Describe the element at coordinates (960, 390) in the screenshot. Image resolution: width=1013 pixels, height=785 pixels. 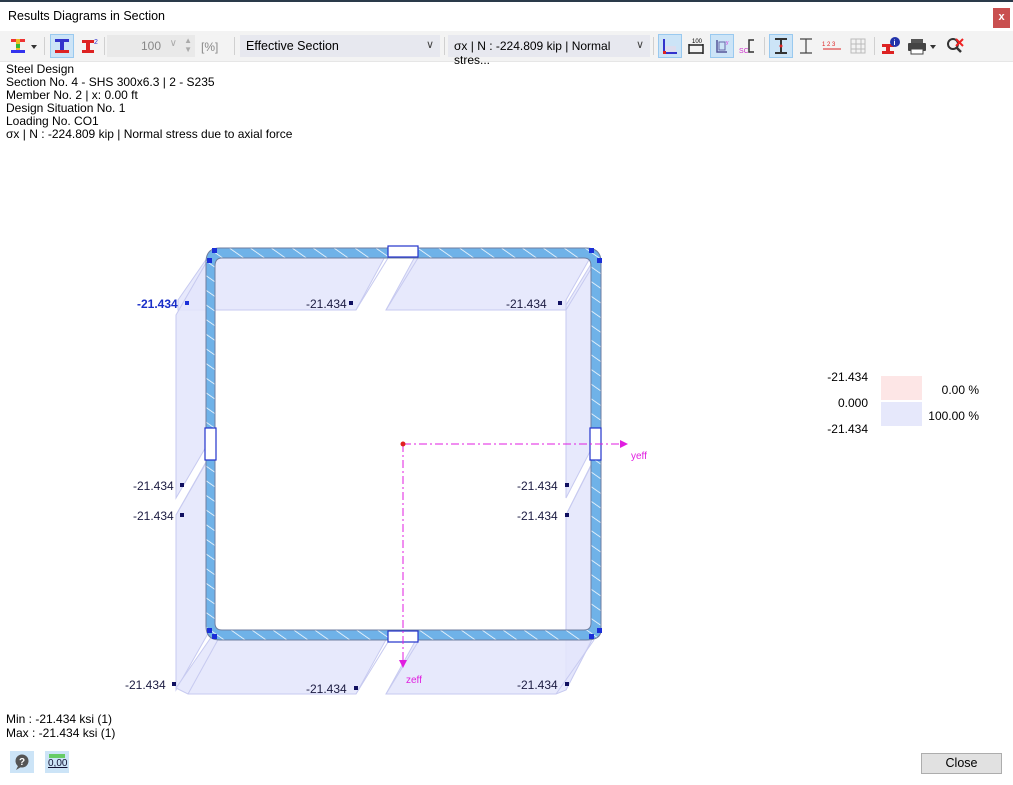
I see `legend-percent: 0.00 %` at that location.